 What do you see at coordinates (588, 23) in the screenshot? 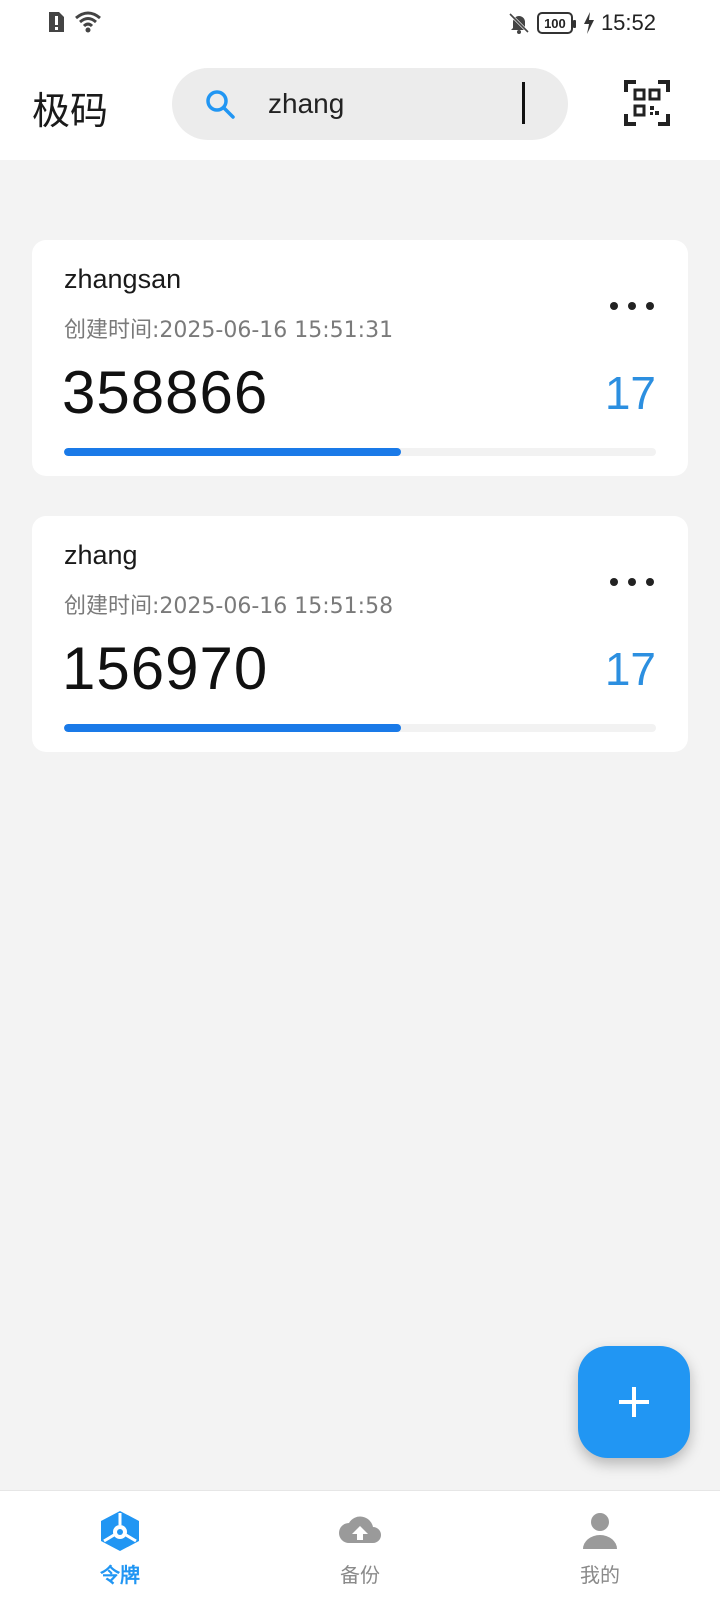
I see `charging-icon` at bounding box center [588, 23].